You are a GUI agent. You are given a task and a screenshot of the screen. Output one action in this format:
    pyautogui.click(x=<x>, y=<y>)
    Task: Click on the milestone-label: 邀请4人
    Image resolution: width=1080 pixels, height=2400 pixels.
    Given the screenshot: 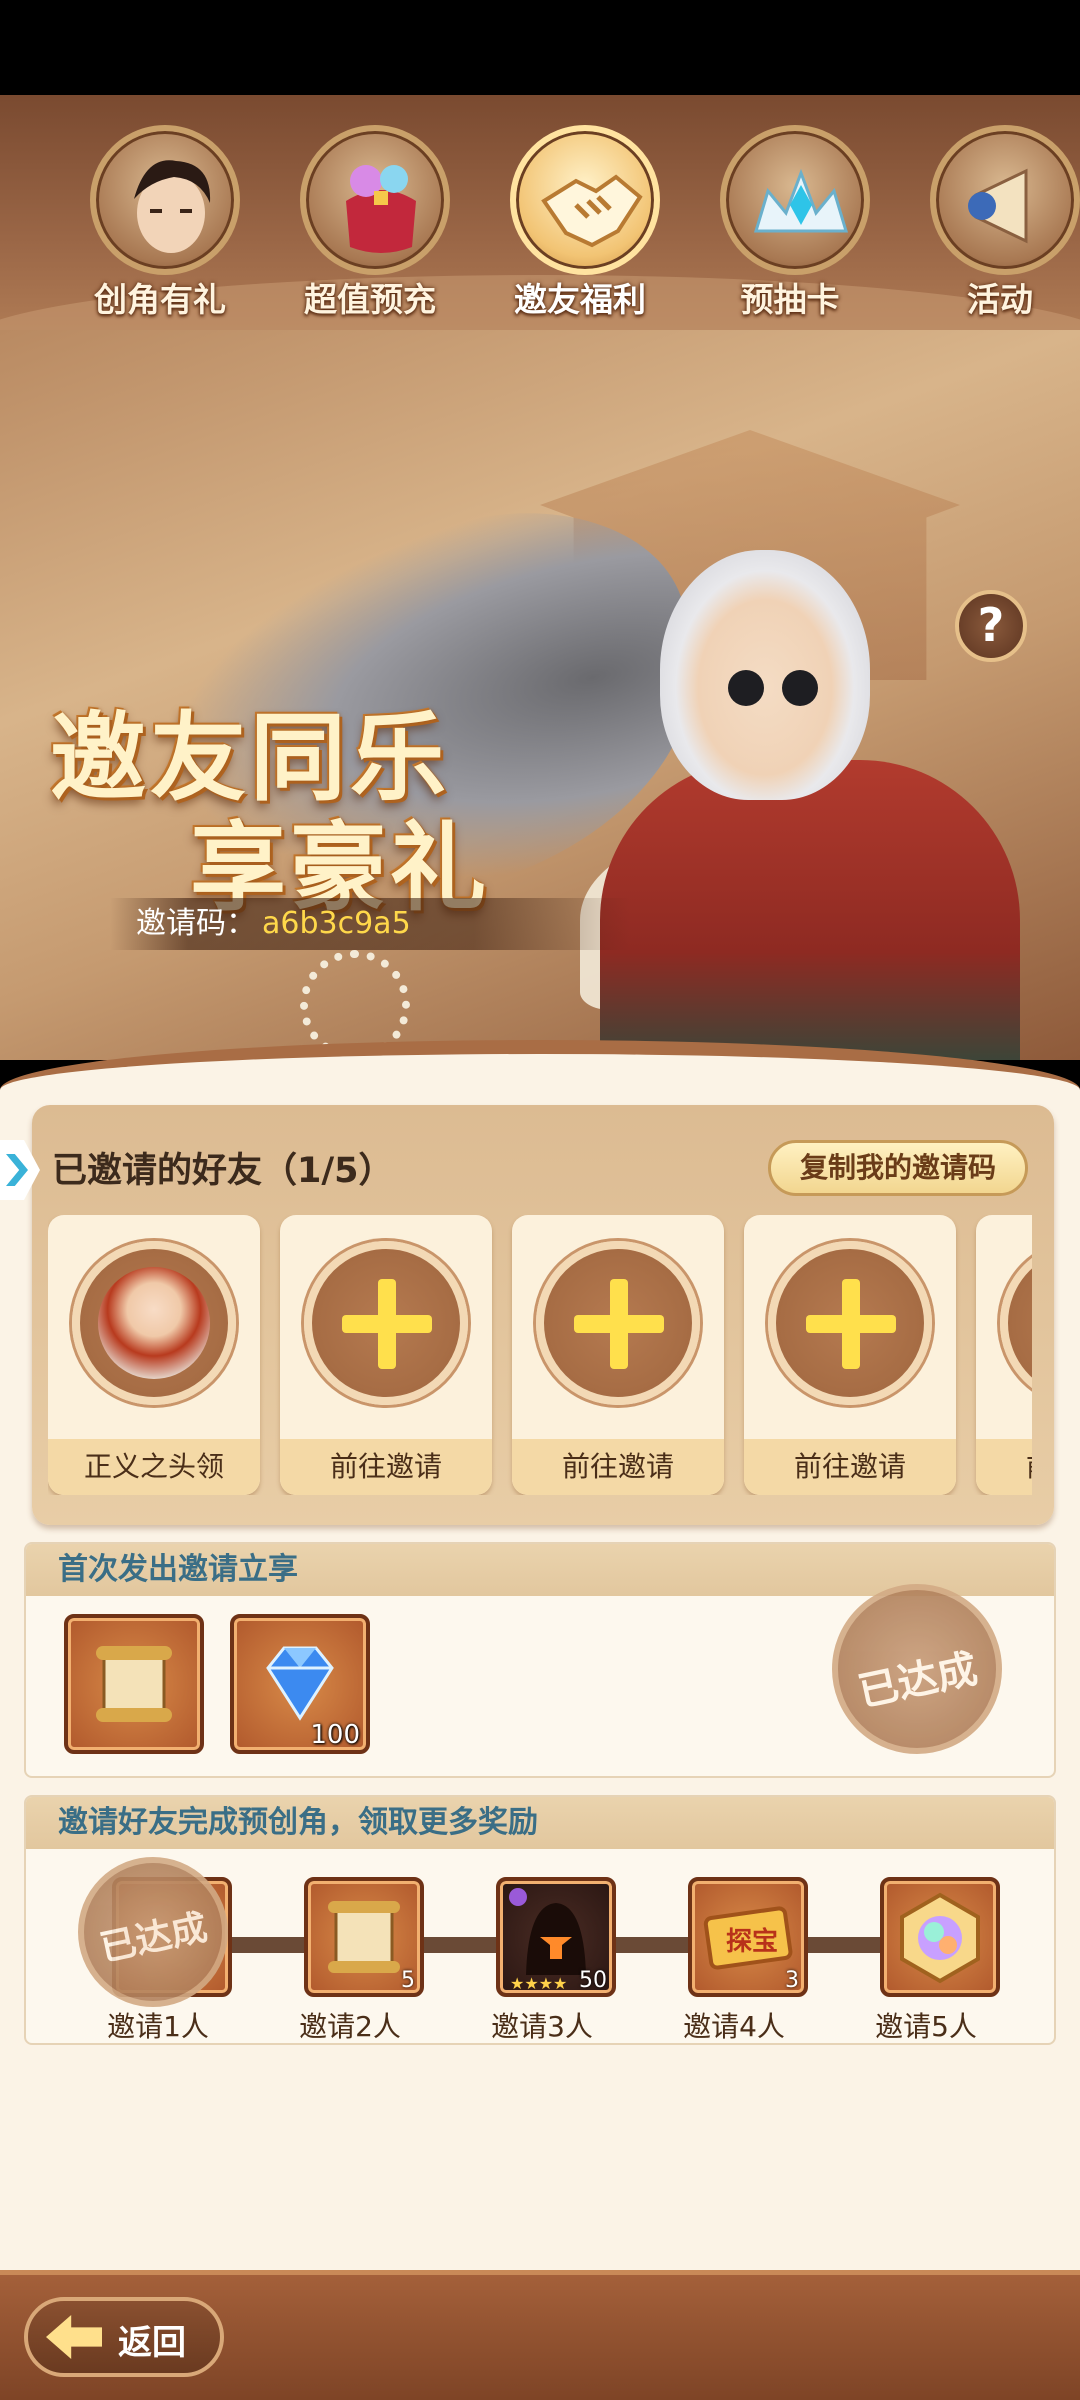 What is the action you would take?
    pyautogui.click(x=734, y=2026)
    